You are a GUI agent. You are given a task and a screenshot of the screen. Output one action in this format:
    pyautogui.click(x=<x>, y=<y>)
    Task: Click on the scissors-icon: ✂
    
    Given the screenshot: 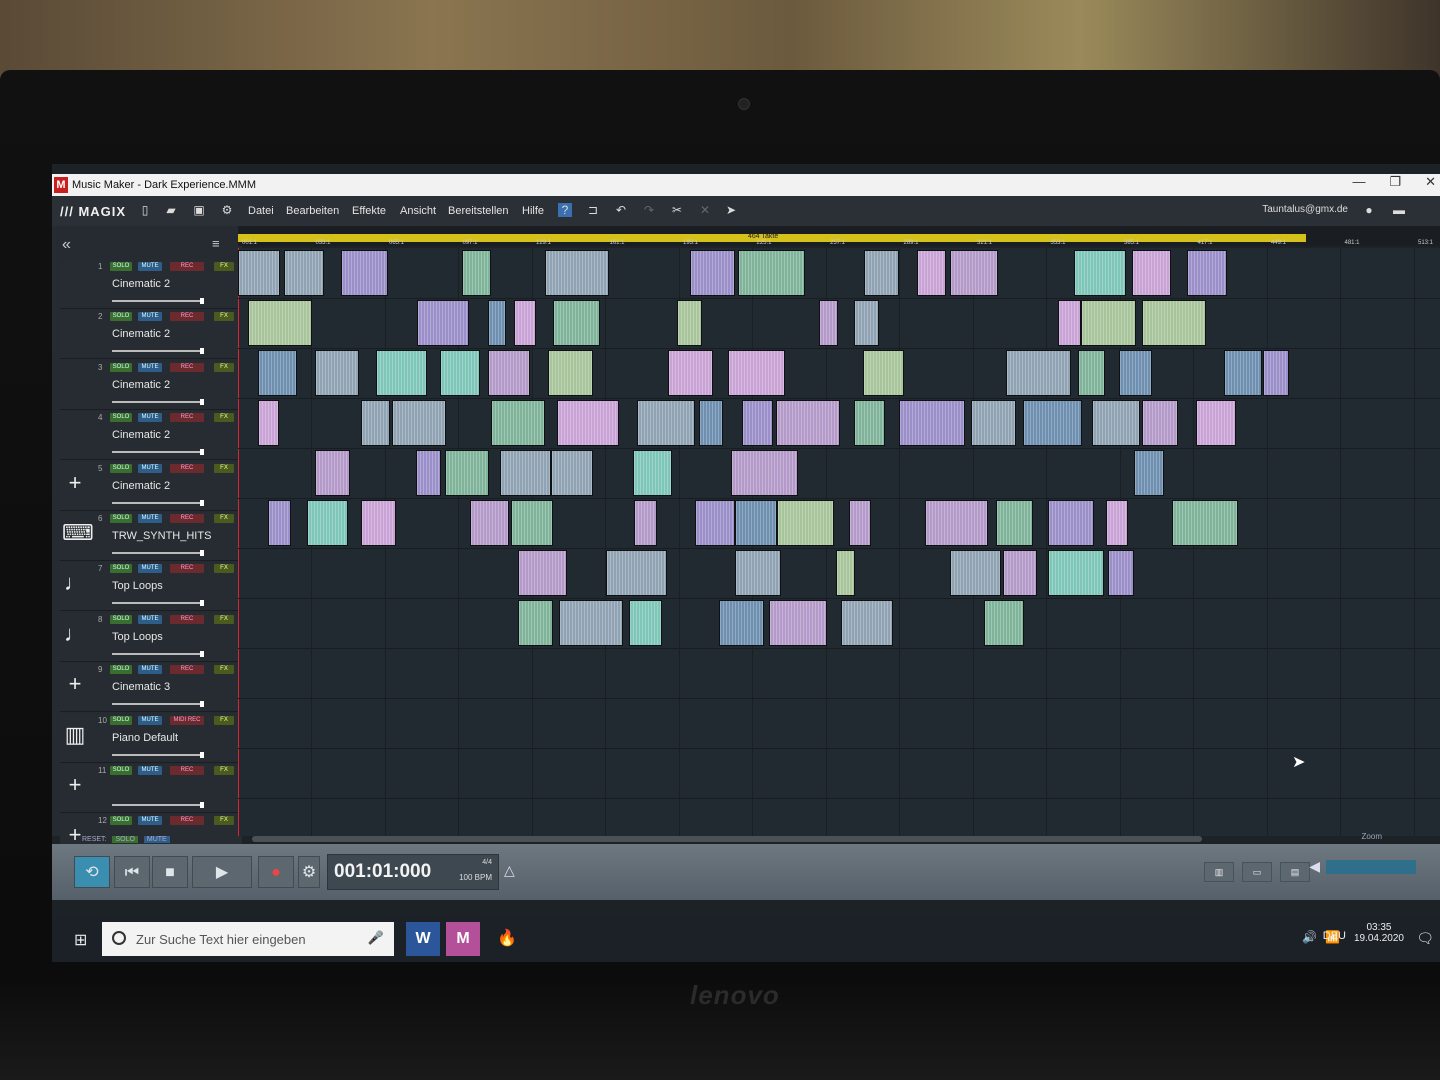 What is the action you would take?
    pyautogui.click(x=677, y=210)
    